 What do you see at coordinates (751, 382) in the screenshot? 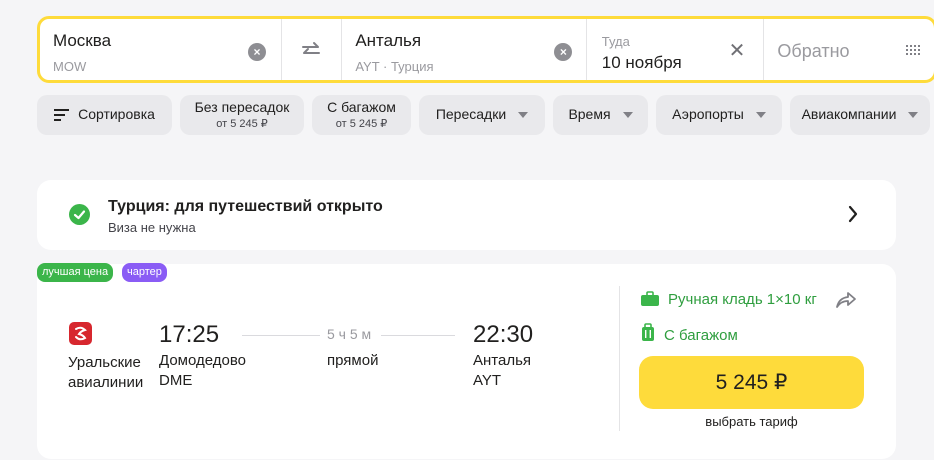
I see `price-button: 5 245 ₽` at bounding box center [751, 382].